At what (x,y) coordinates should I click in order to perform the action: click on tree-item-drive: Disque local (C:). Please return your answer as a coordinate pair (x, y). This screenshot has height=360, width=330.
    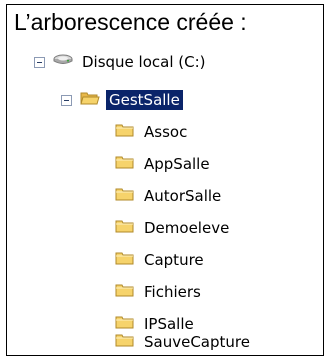
    Looking at the image, I should click on (121, 62).